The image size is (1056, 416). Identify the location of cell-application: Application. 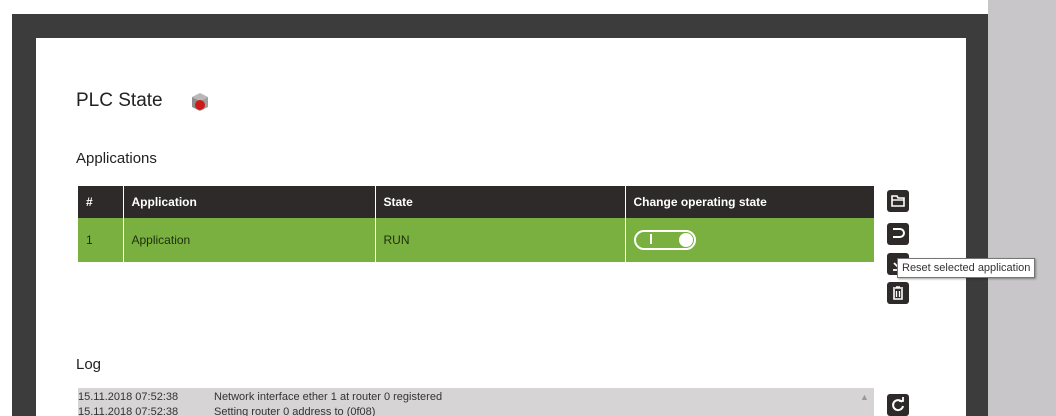
(249, 240).